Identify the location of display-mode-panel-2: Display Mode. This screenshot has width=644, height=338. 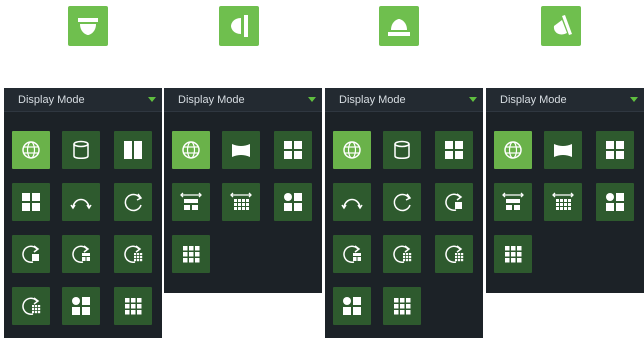
(243, 190).